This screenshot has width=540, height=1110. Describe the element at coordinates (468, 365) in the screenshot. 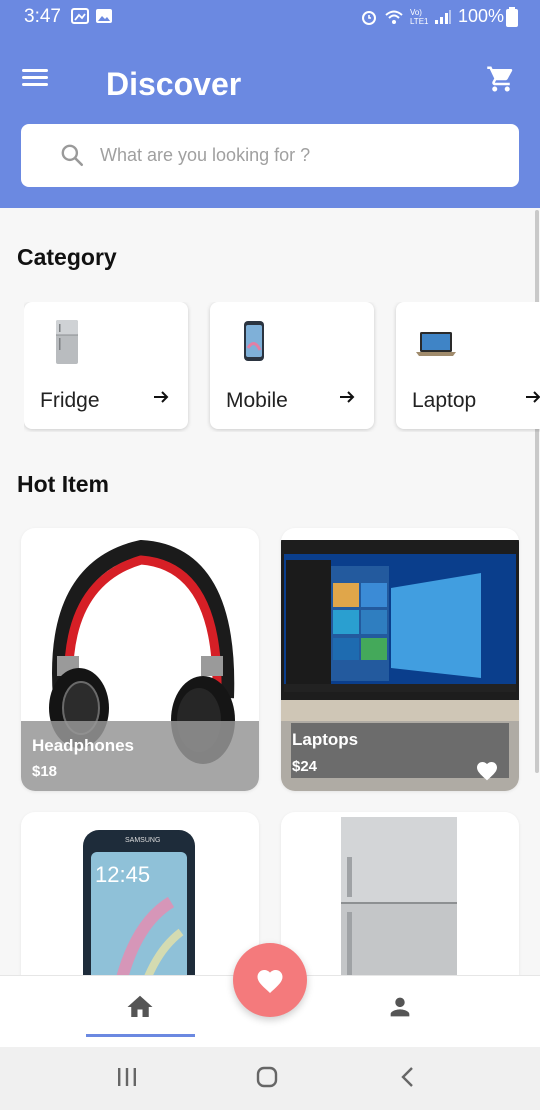

I see `category-card-laptop: Laptop` at that location.